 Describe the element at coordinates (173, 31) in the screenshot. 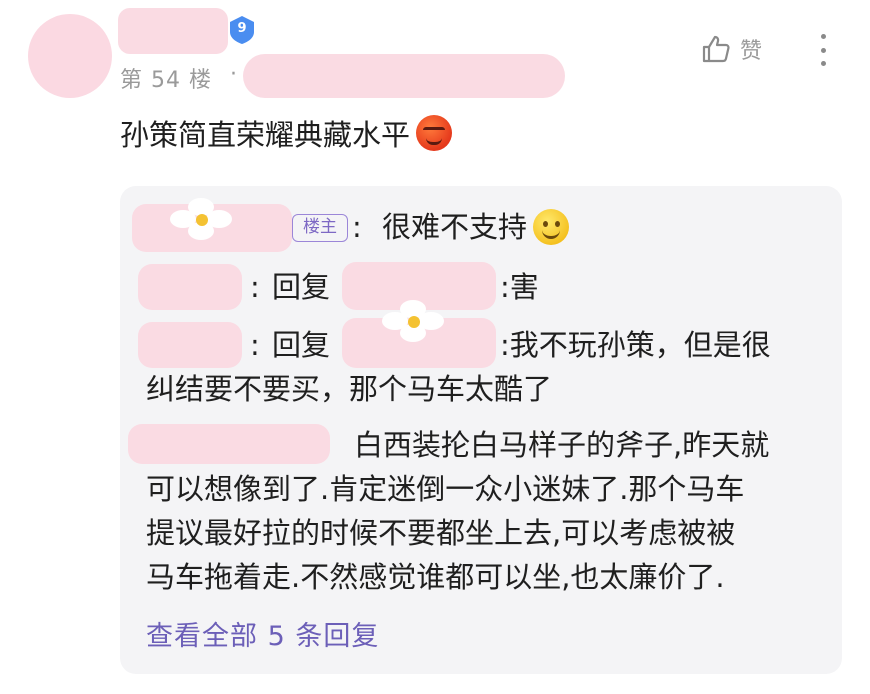

I see `username-redacted` at that location.